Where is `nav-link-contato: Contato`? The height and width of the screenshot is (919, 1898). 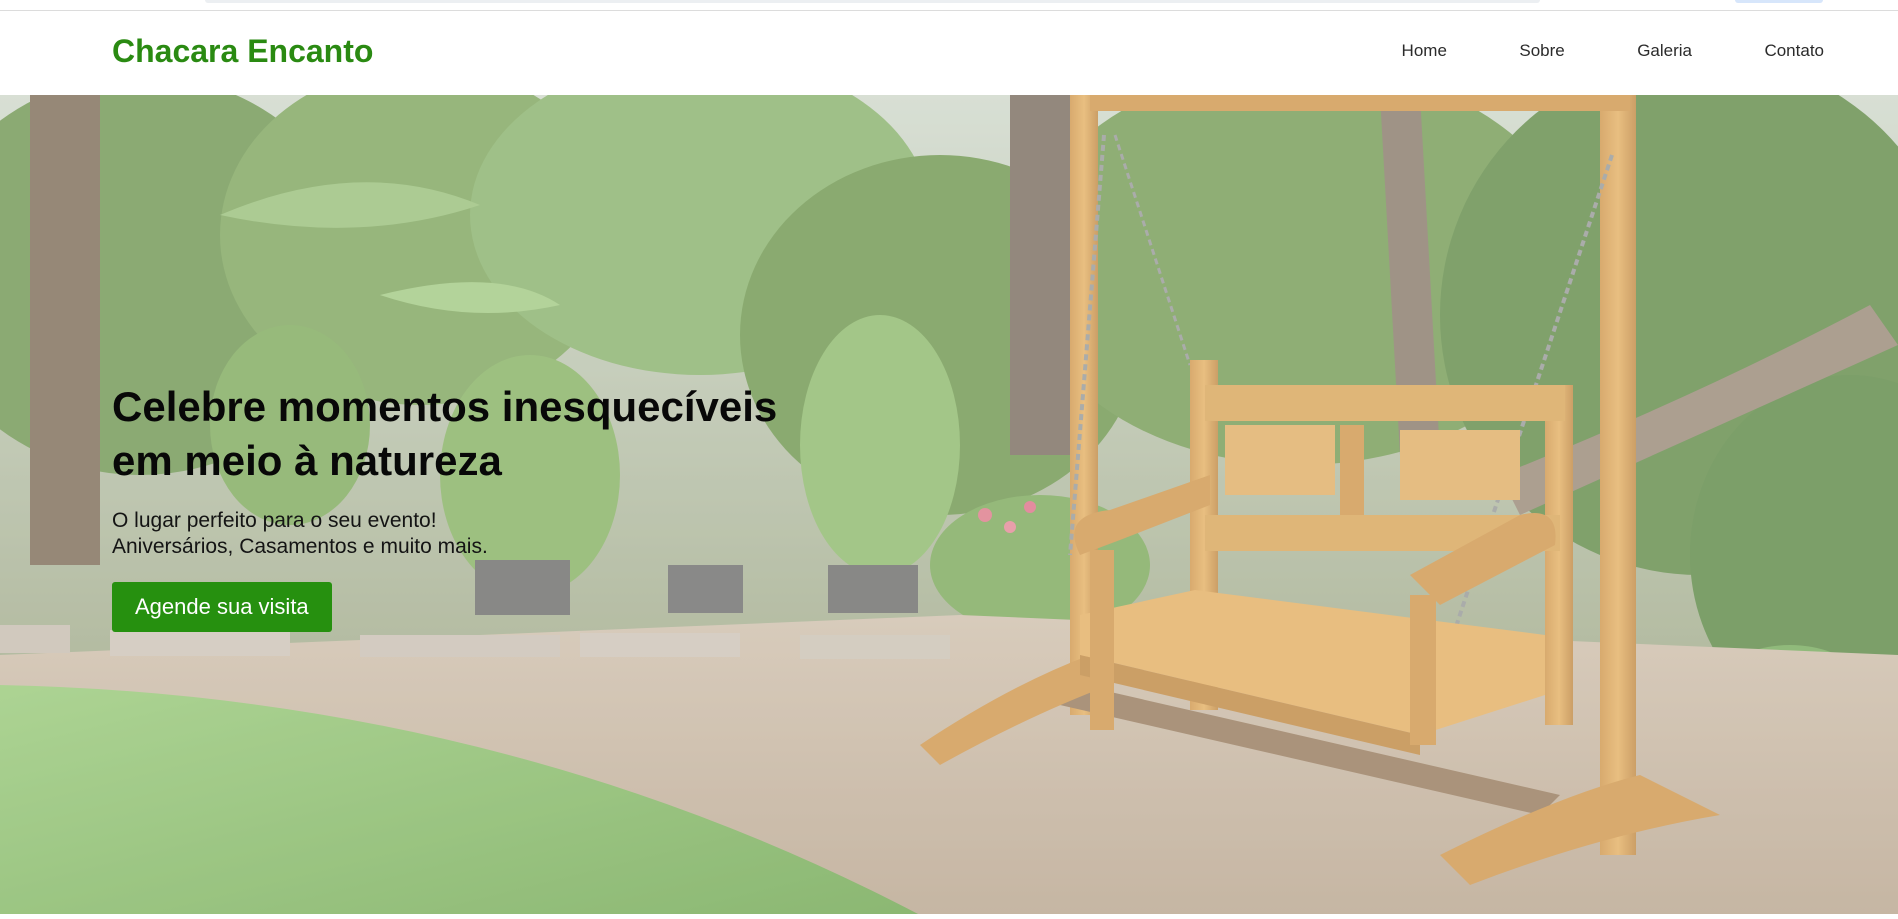 nav-link-contato: Contato is located at coordinates (1794, 50).